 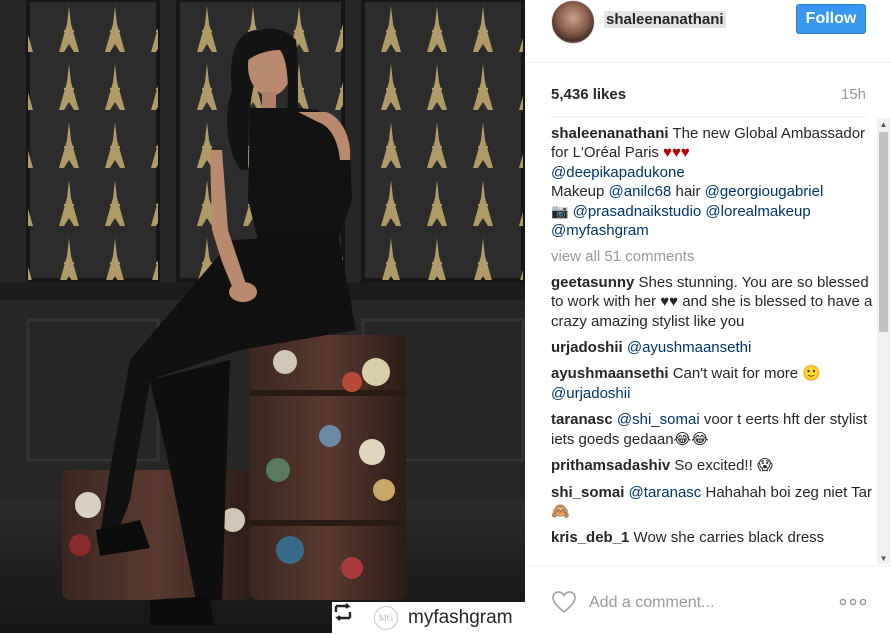 I want to click on caption-text: Makeup, so click(x=580, y=192).